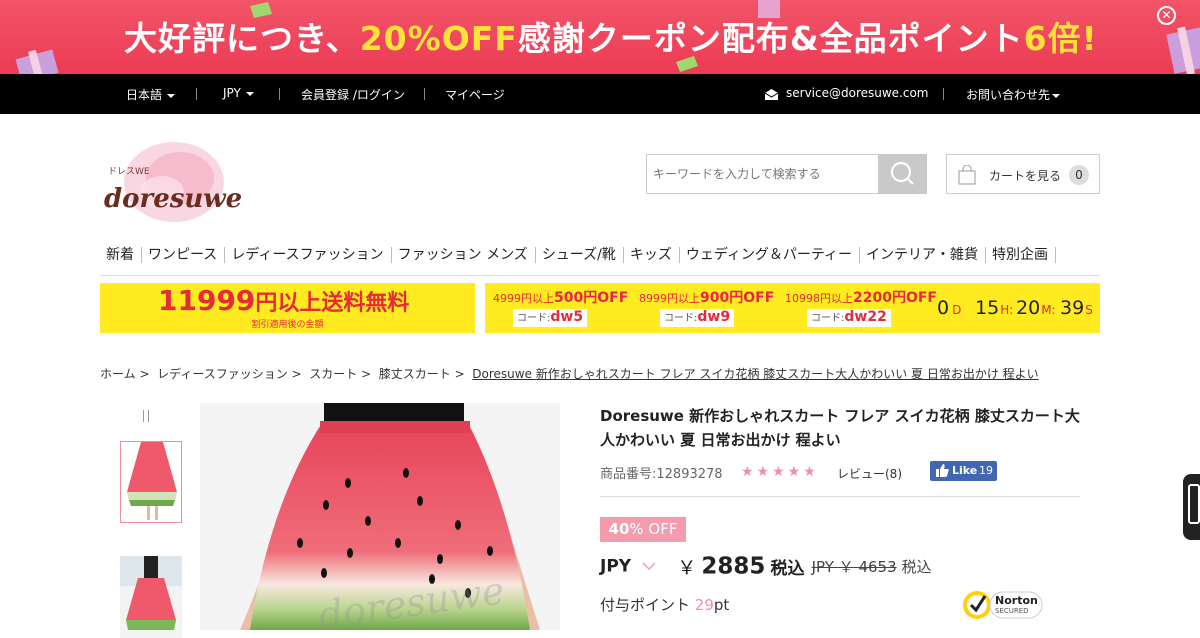  What do you see at coordinates (763, 174) in the screenshot?
I see `search-input` at bounding box center [763, 174].